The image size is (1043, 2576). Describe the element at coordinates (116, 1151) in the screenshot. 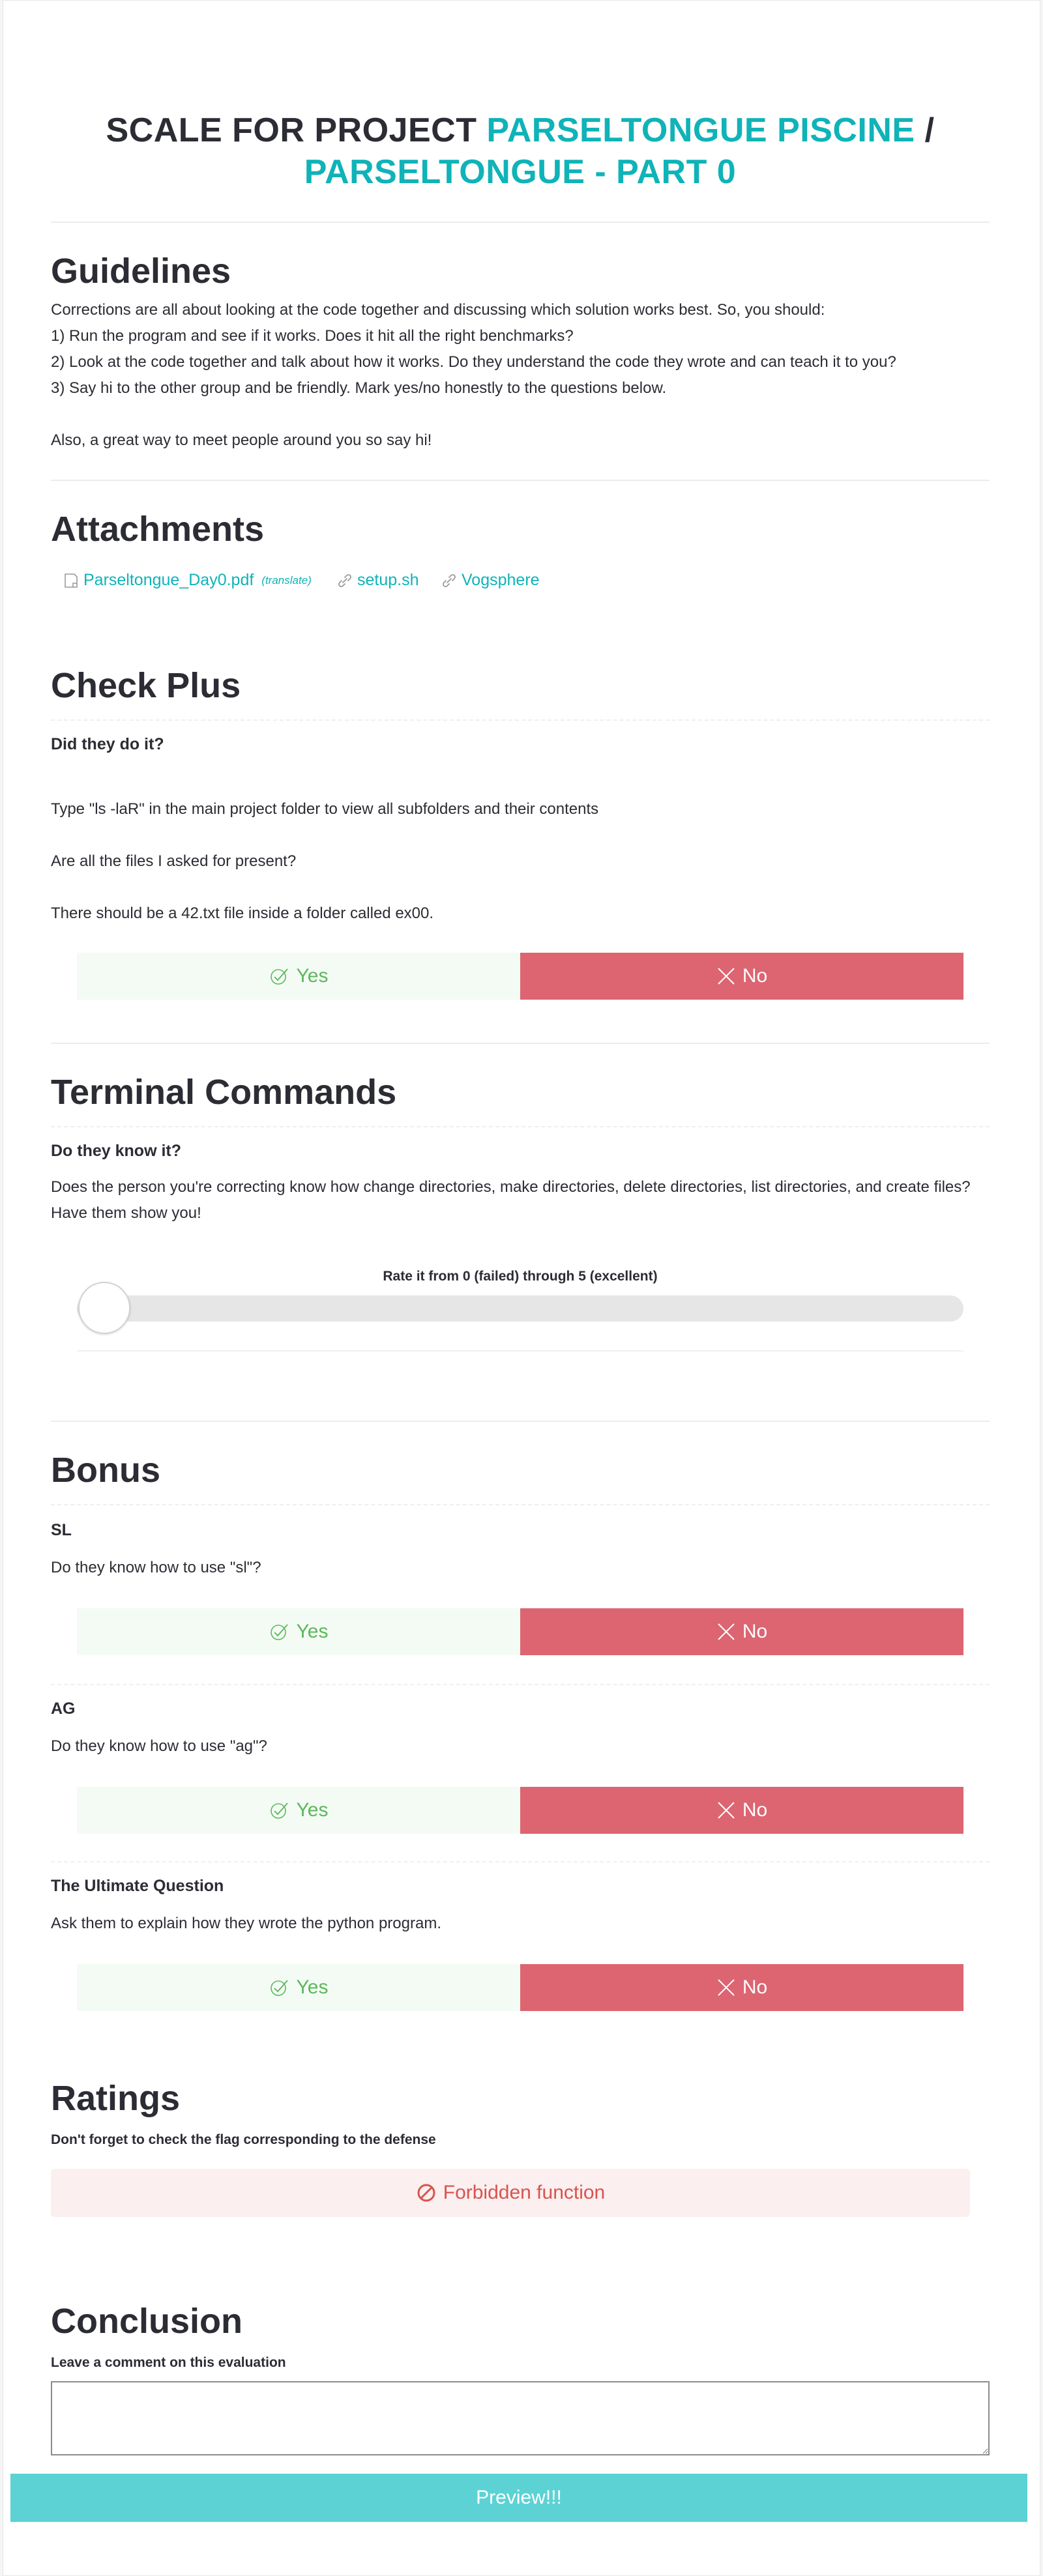

I see `question-title: Do they know it?` at that location.